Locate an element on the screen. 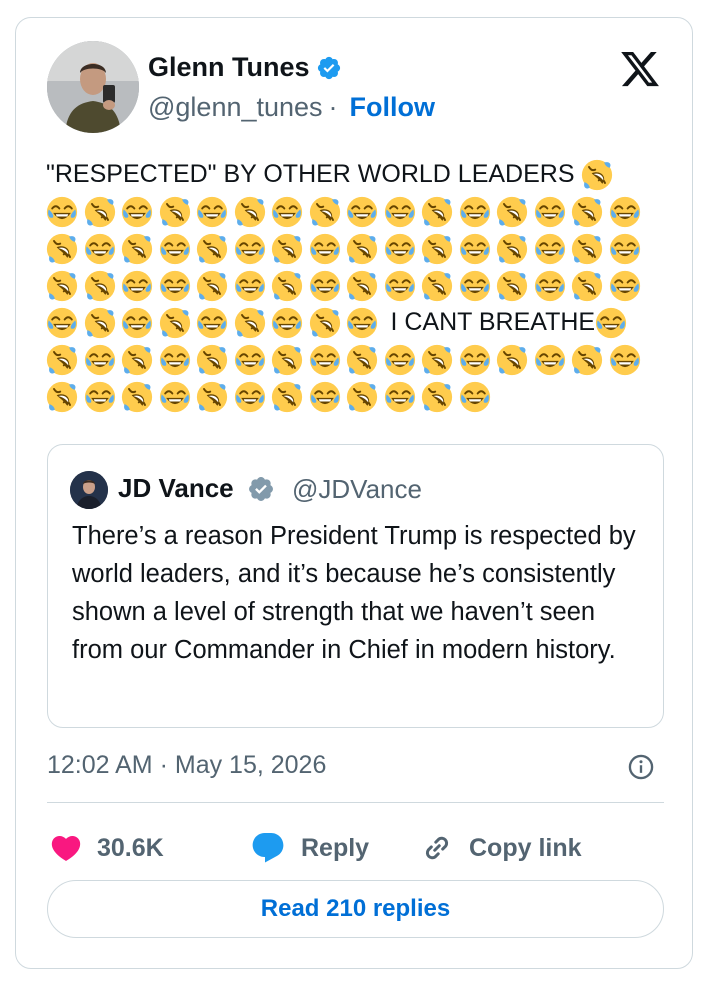  quoted-author-name: JD Vance is located at coordinates (176, 488).